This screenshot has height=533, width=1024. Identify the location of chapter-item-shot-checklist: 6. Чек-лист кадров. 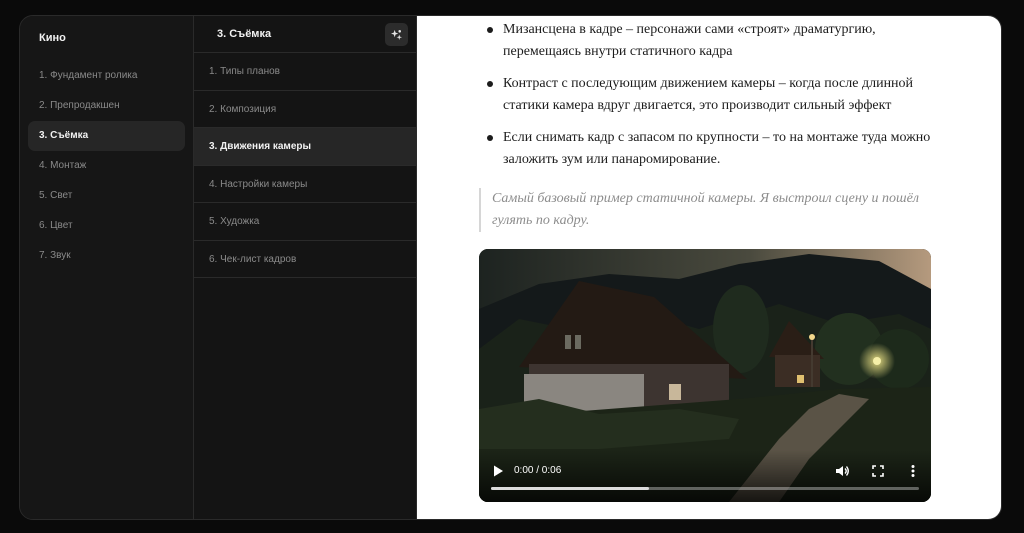
(305, 259).